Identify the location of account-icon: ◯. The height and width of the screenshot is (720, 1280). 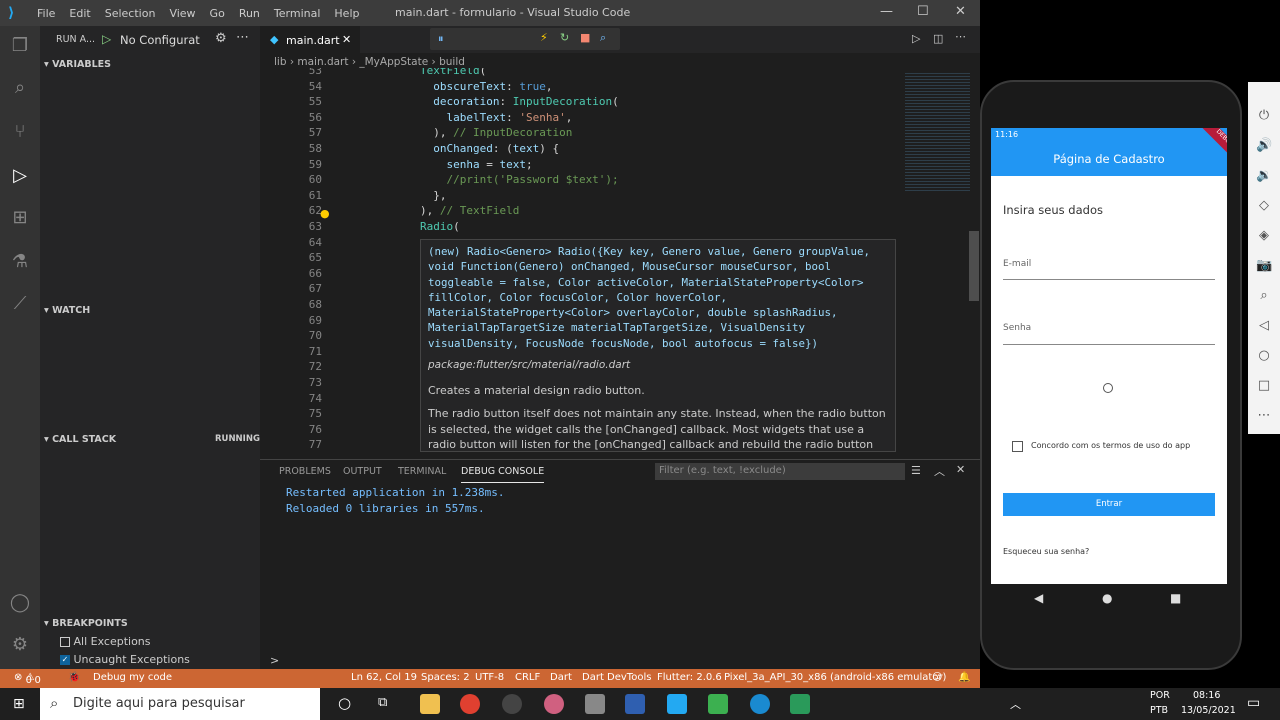
(20, 603).